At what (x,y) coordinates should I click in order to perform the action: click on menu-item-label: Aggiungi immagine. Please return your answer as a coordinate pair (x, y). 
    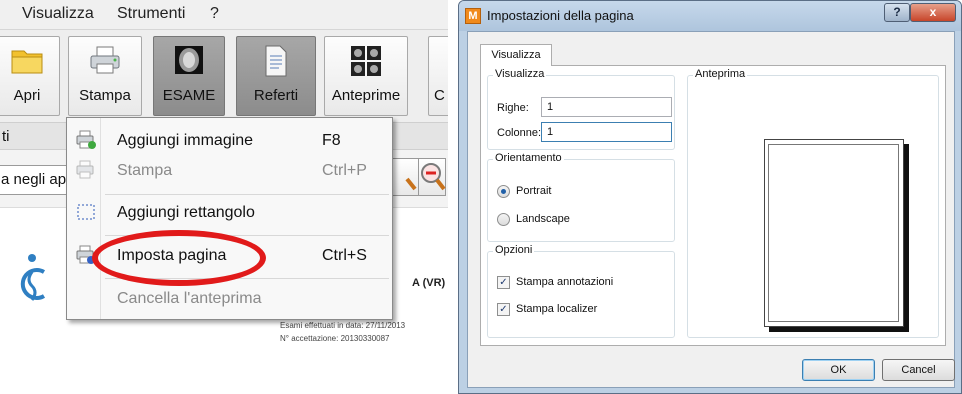
    Looking at the image, I should click on (185, 140).